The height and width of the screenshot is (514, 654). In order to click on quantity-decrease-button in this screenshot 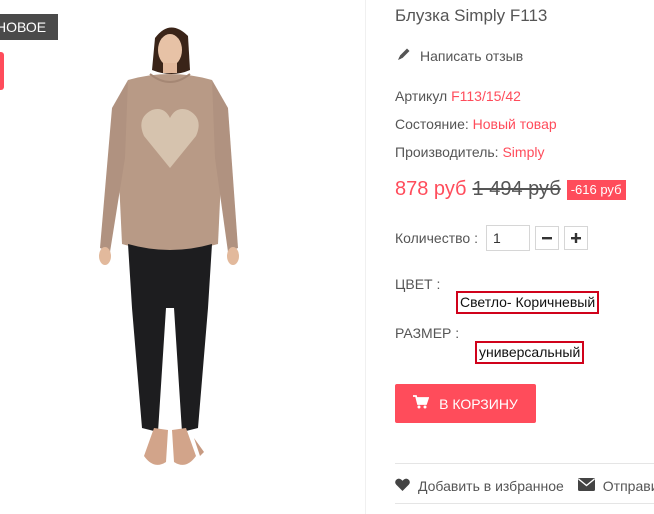, I will do `click(546, 238)`.